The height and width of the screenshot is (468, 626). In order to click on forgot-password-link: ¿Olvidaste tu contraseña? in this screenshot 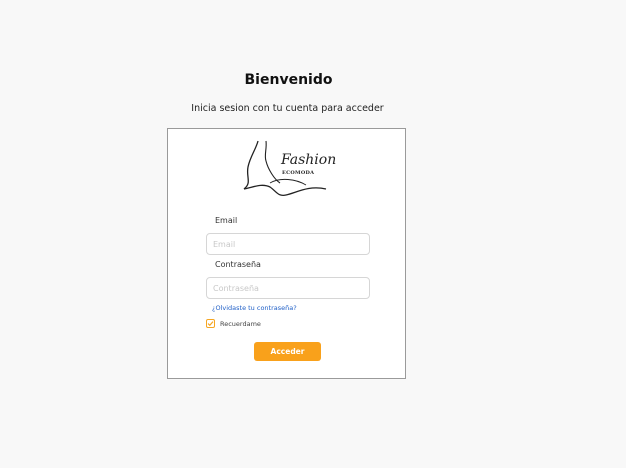, I will do `click(254, 308)`.